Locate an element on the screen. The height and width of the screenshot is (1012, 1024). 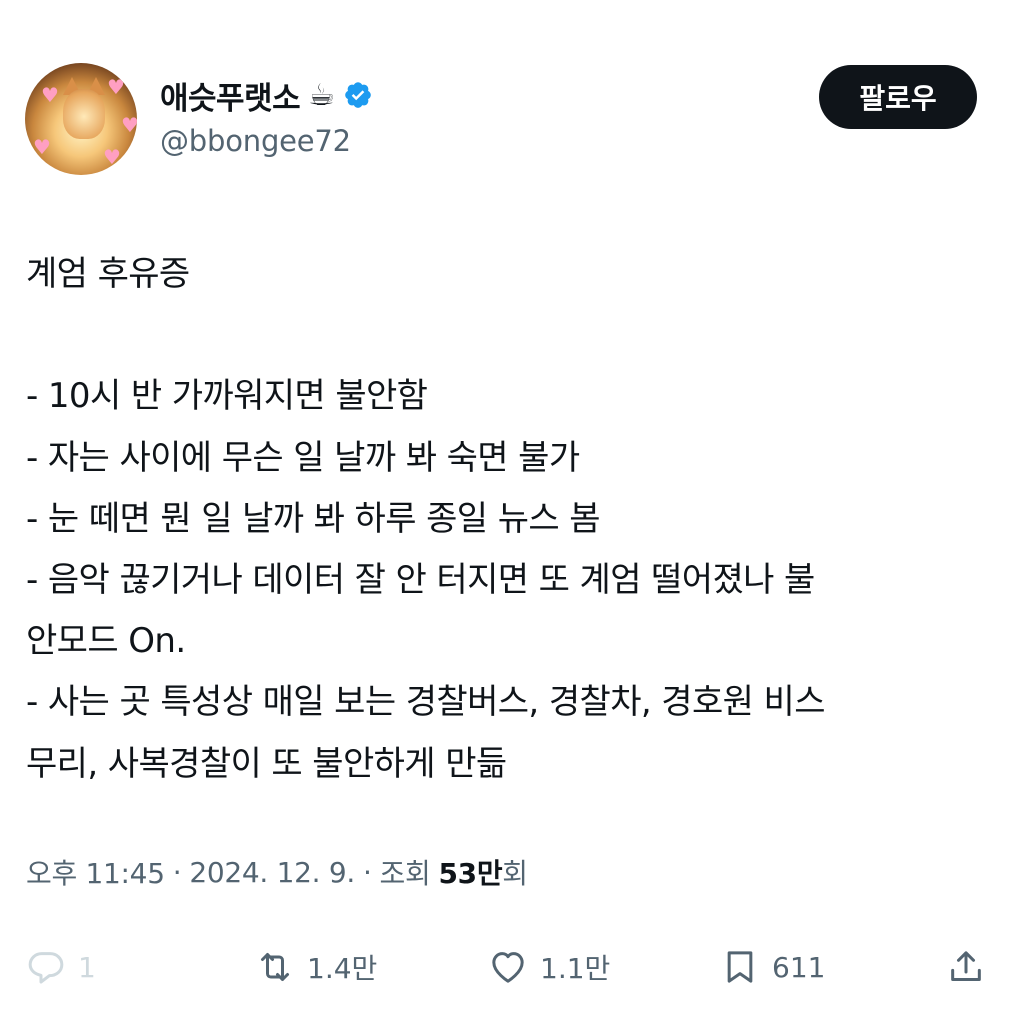
bookmark-count: 611 is located at coordinates (799, 967).